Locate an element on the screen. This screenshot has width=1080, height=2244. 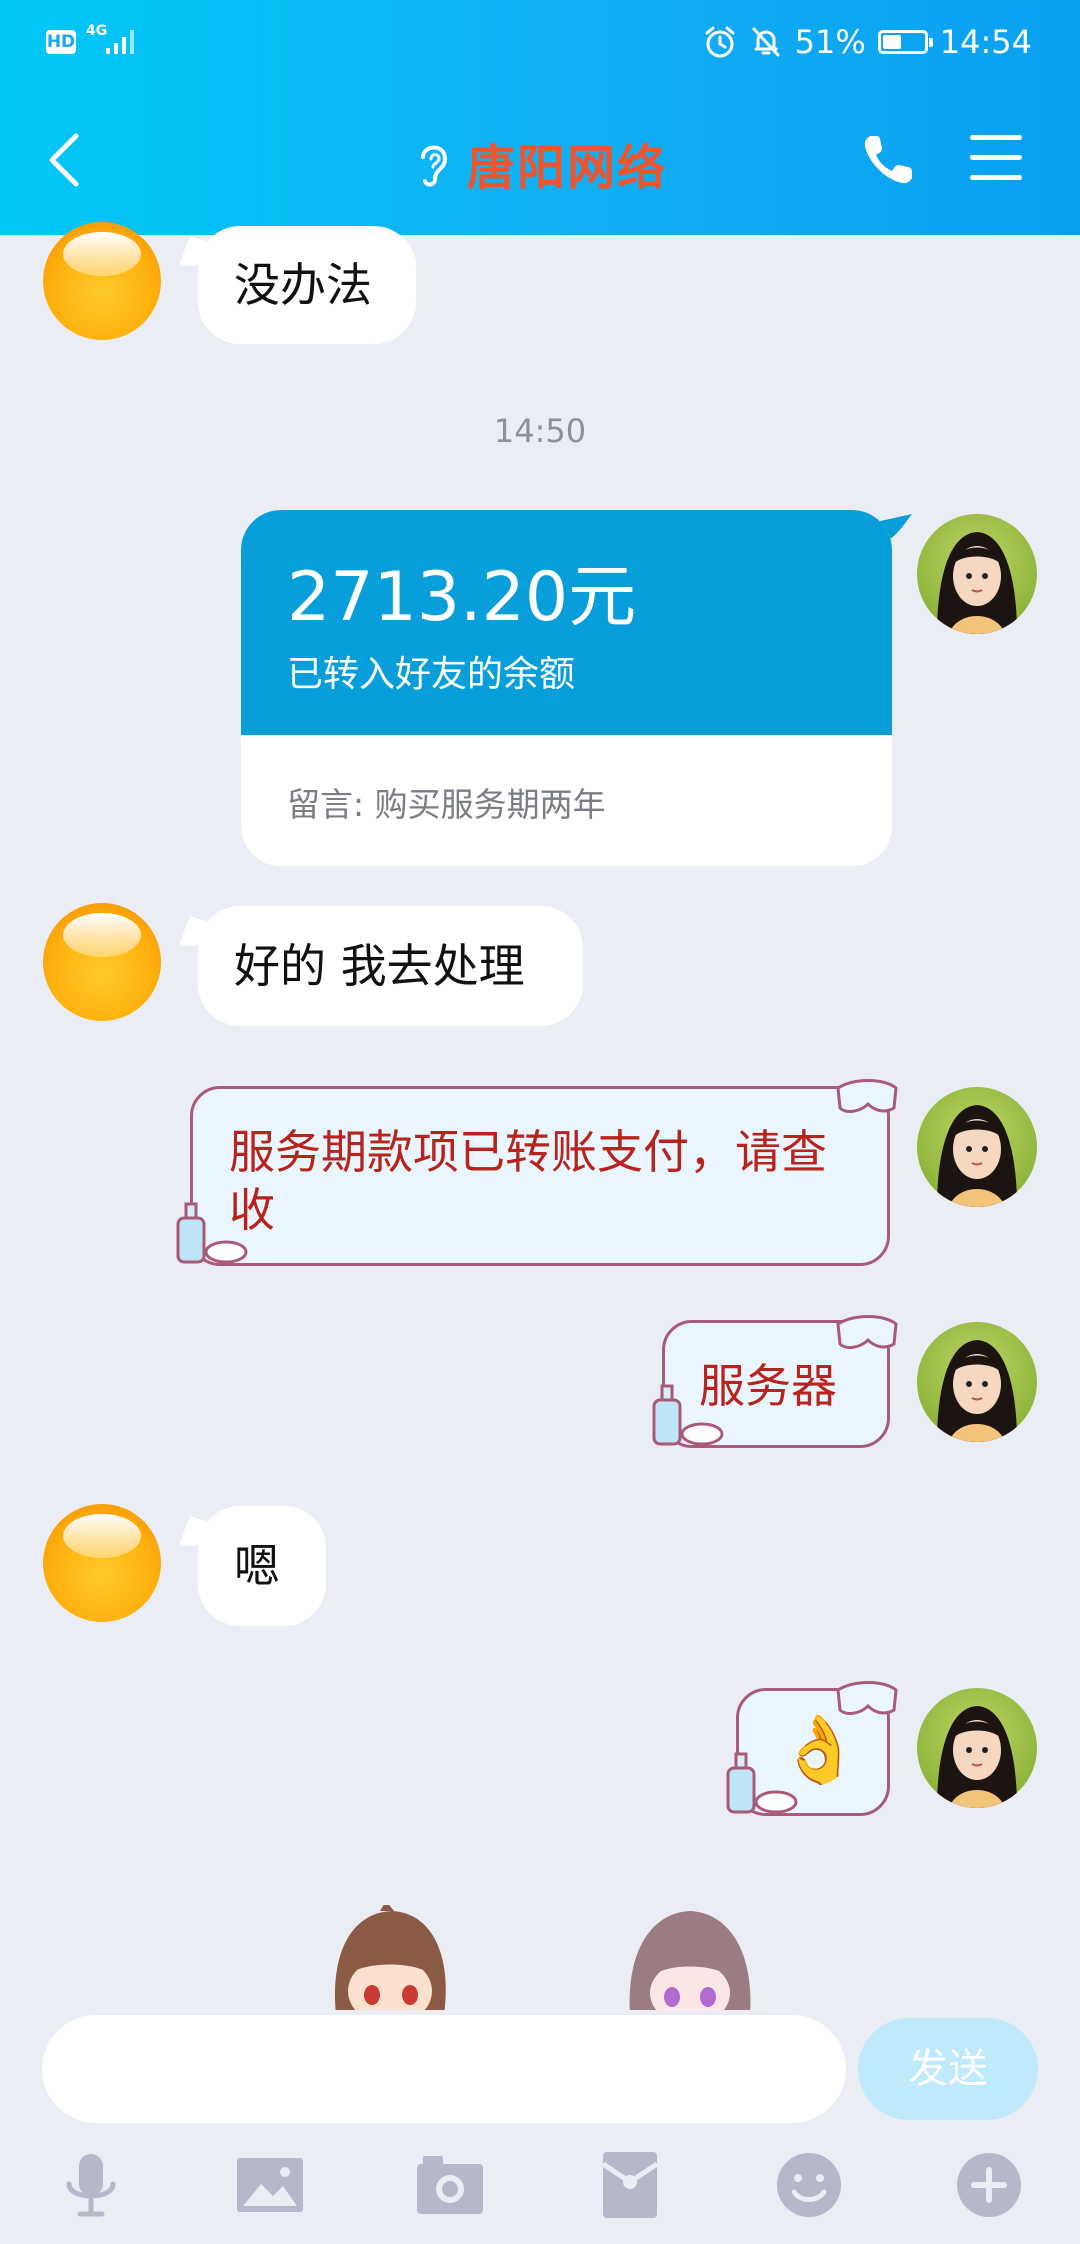
alarm-icon is located at coordinates (720, 42).